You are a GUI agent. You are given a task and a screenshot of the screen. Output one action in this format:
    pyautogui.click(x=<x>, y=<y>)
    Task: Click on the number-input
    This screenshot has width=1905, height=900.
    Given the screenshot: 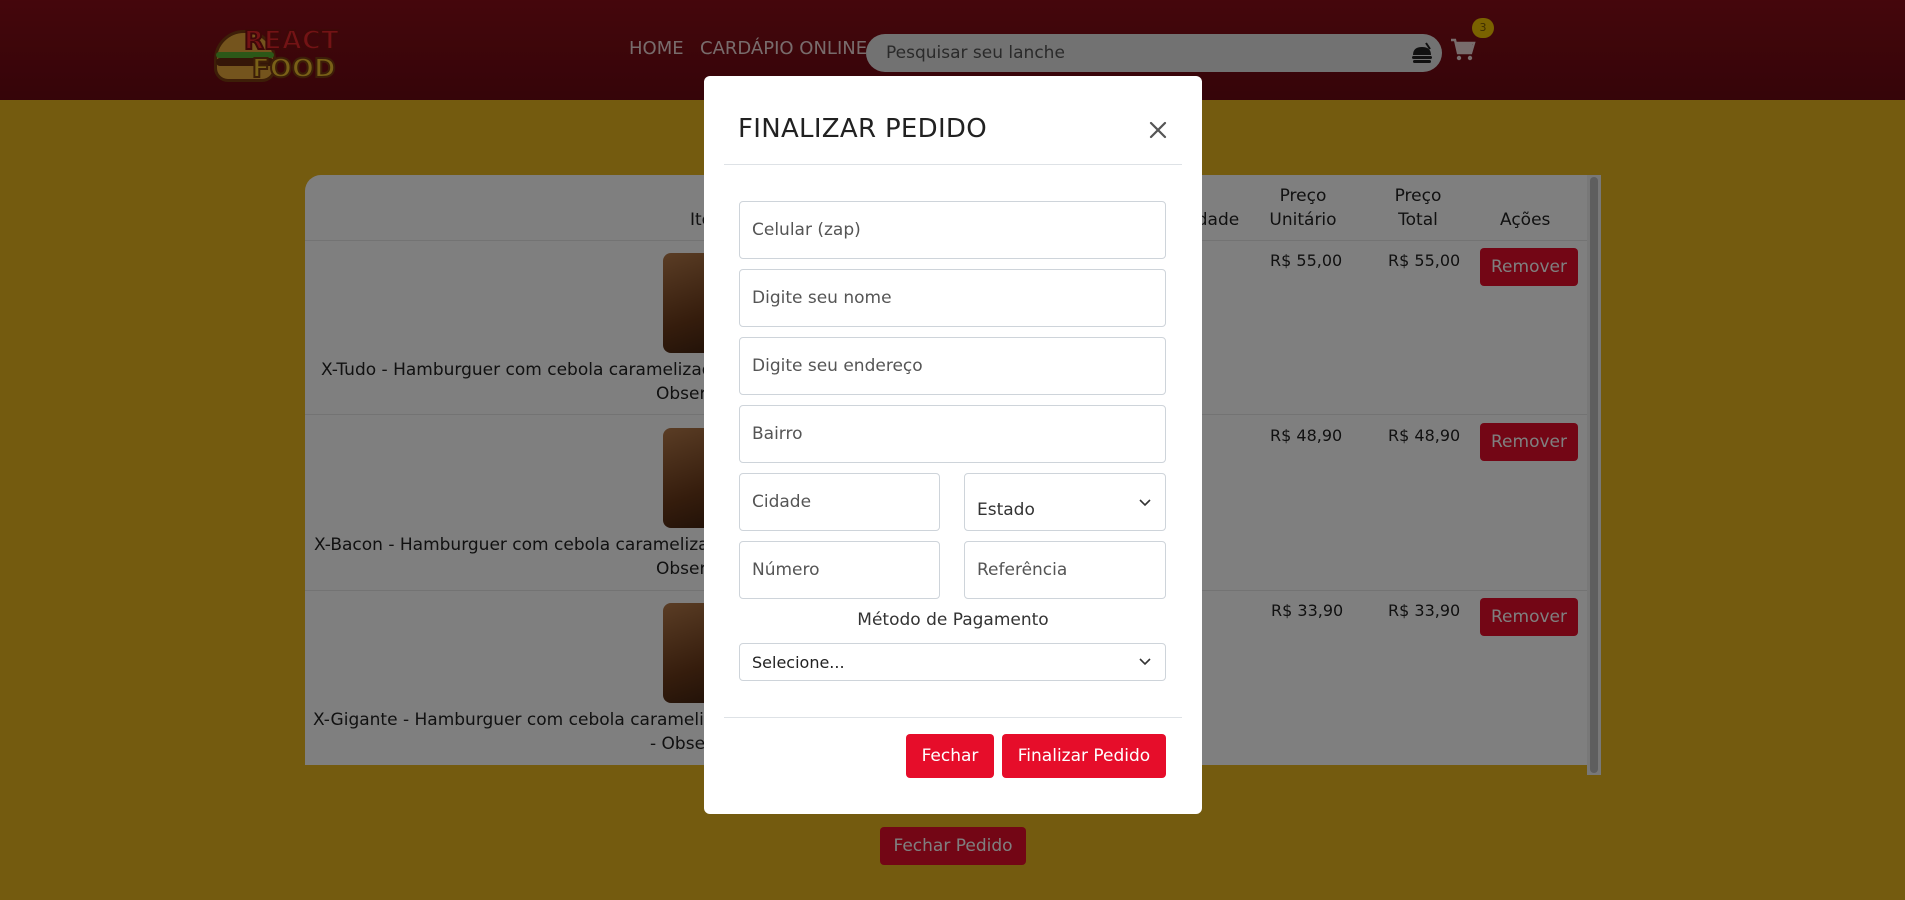 What is the action you would take?
    pyautogui.click(x=839, y=570)
    